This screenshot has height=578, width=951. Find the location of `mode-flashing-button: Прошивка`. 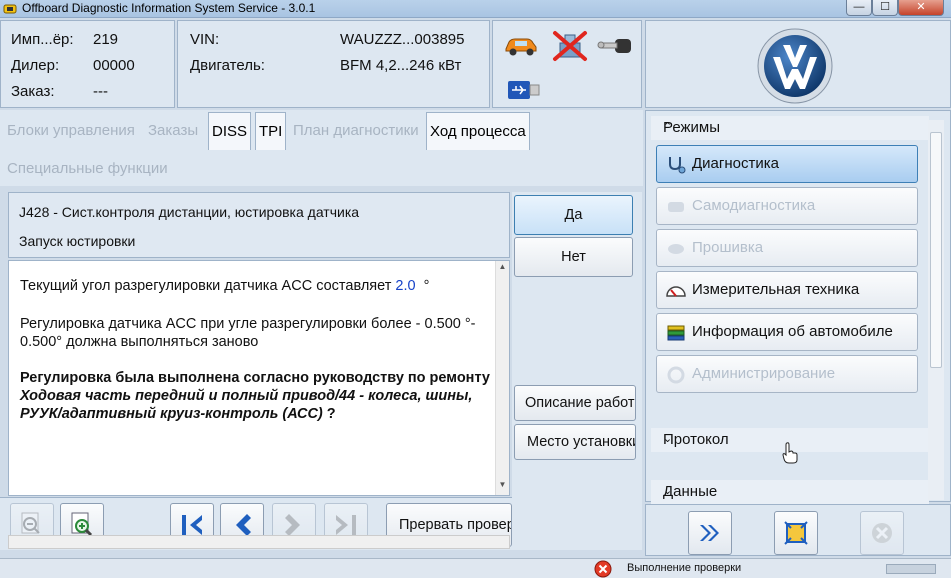

mode-flashing-button: Прошивка is located at coordinates (787, 248).